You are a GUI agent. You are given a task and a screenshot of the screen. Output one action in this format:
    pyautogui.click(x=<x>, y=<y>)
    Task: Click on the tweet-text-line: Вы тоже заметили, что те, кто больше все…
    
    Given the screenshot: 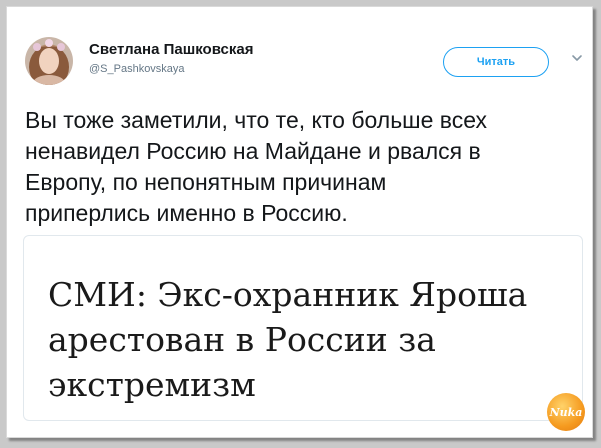 What is the action you would take?
    pyautogui.click(x=256, y=120)
    